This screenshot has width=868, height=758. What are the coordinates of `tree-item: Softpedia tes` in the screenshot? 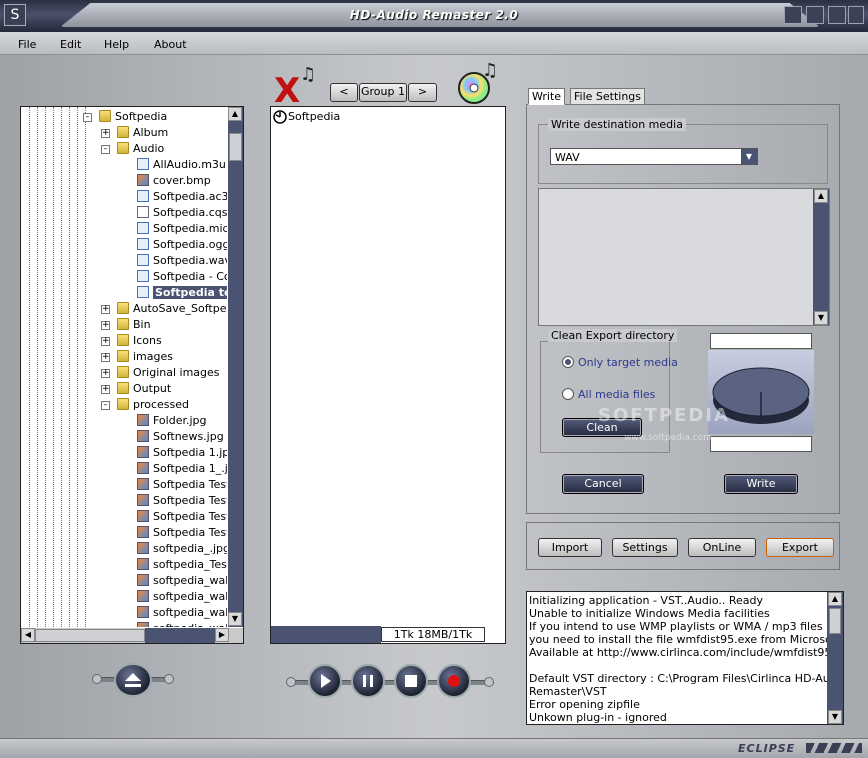 It's located at (182, 293).